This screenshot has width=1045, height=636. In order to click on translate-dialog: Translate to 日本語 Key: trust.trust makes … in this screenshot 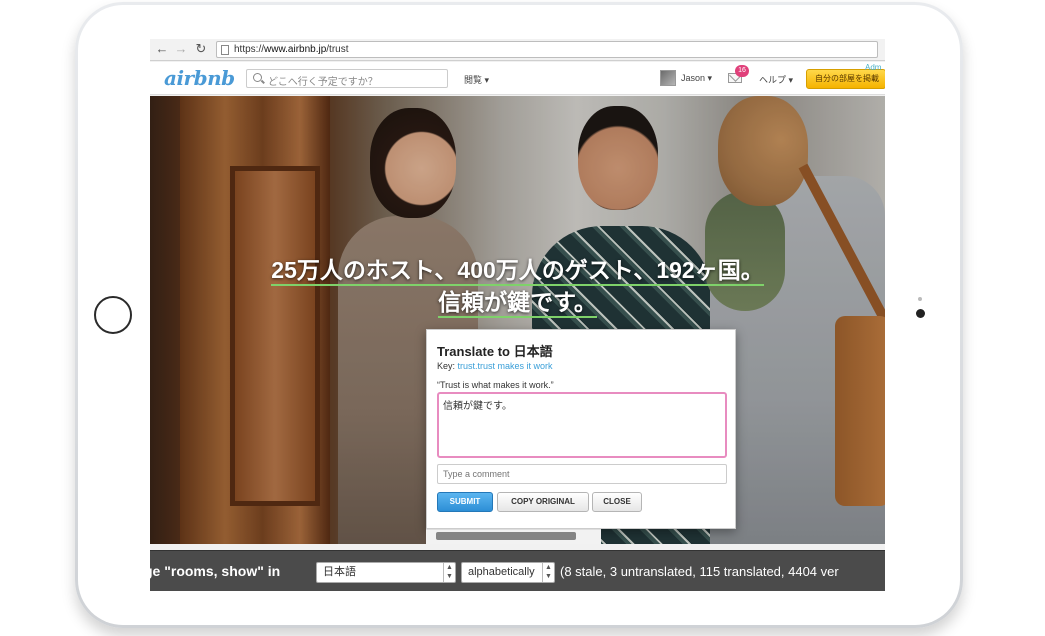, I will do `click(581, 429)`.